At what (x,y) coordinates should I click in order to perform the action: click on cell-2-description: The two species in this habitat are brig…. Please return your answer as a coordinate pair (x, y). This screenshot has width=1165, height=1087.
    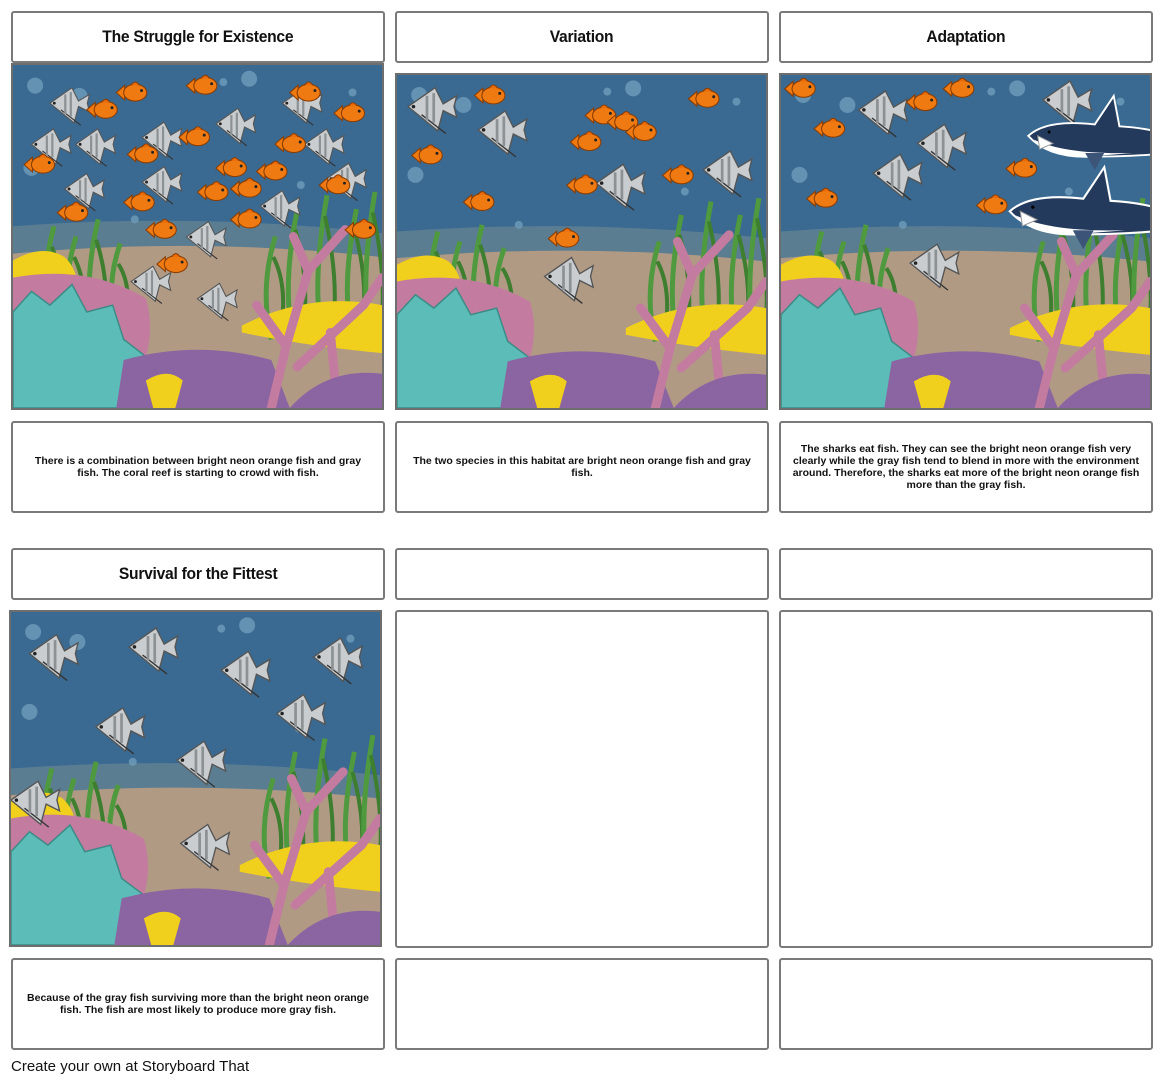
    Looking at the image, I should click on (582, 467).